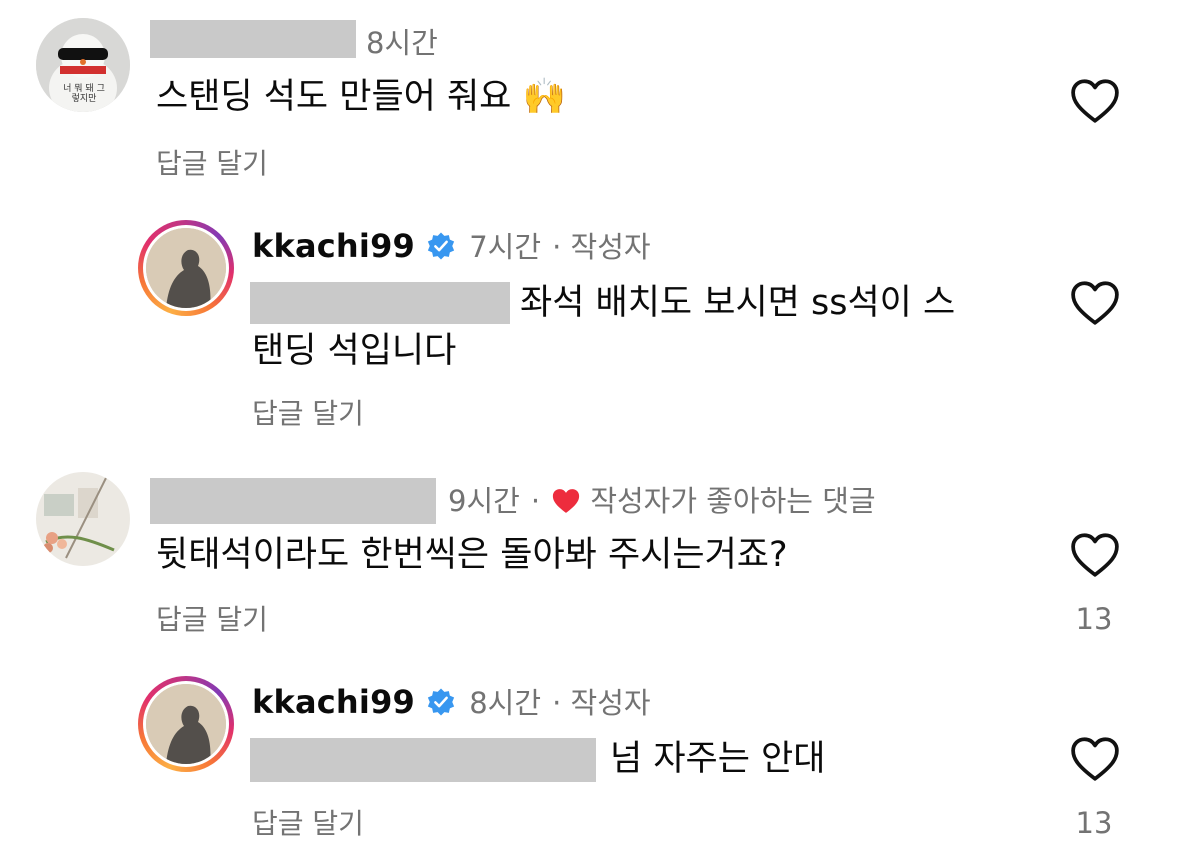 The height and width of the screenshot is (856, 1178). I want to click on reply-time: 7시간, so click(505, 247).